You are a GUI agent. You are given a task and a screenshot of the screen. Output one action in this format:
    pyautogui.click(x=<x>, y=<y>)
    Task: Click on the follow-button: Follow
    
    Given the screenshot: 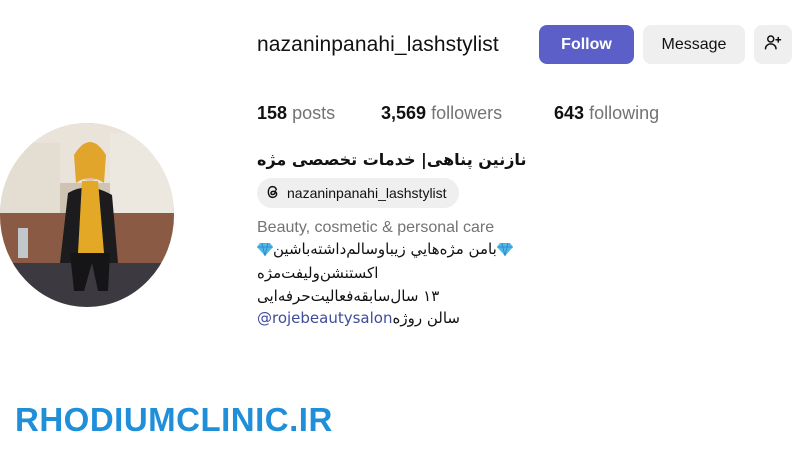 What is the action you would take?
    pyautogui.click(x=586, y=44)
    